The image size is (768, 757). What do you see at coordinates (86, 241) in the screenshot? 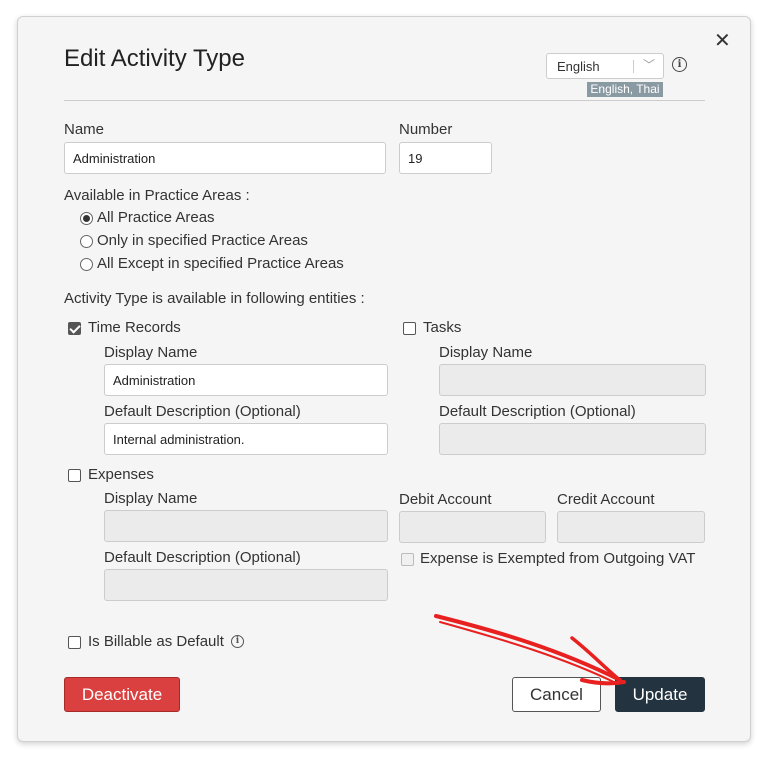
I see `radio-only-specified-practice-areas` at bounding box center [86, 241].